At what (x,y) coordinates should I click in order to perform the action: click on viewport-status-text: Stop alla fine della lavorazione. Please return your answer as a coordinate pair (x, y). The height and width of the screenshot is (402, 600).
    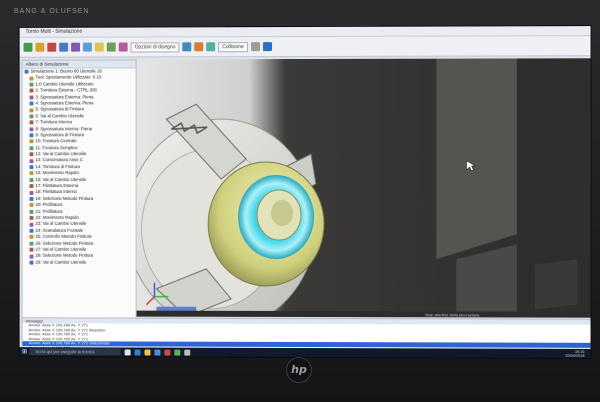
    Looking at the image, I should click on (452, 314).